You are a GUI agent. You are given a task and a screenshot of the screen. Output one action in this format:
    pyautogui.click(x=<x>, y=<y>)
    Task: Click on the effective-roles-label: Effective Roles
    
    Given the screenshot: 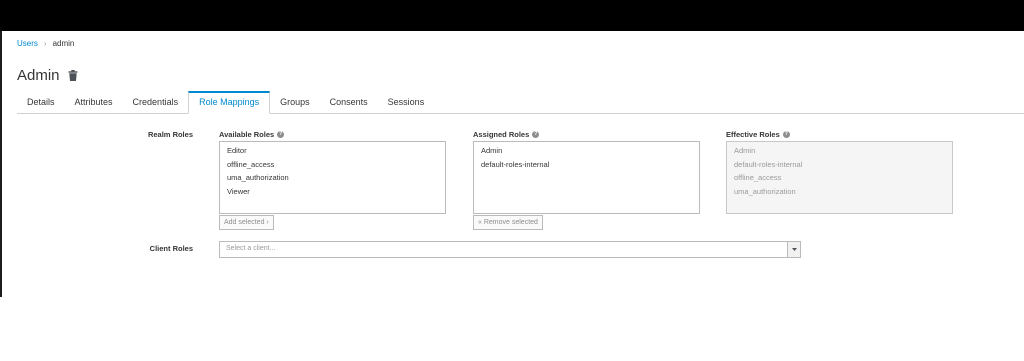 What is the action you would take?
    pyautogui.click(x=753, y=134)
    